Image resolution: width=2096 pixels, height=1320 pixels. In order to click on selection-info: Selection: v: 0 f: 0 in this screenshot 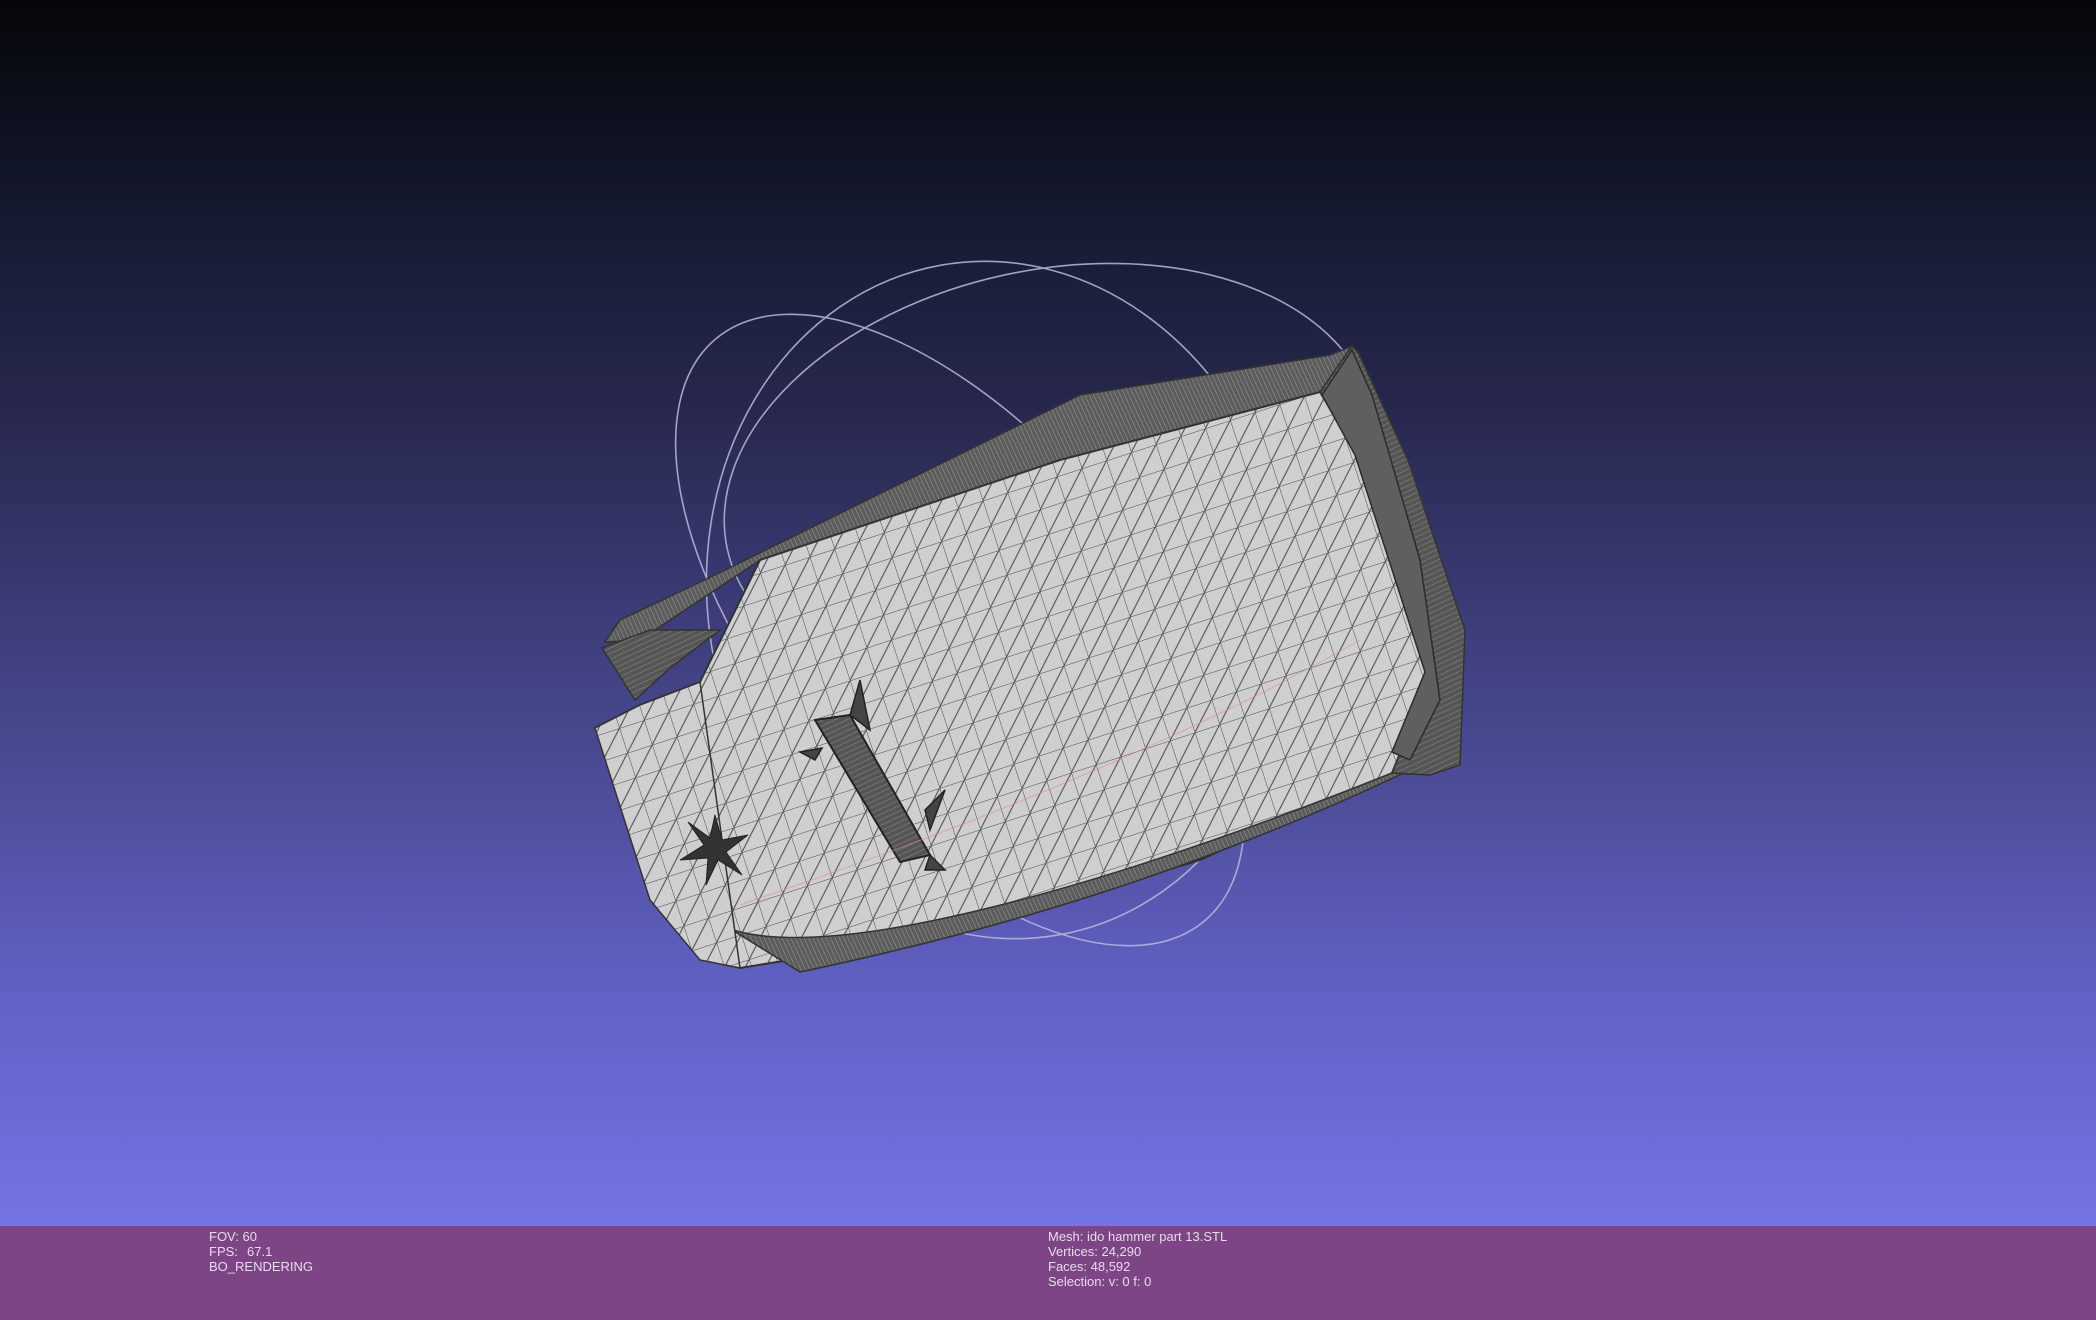, I will do `click(1100, 1281)`.